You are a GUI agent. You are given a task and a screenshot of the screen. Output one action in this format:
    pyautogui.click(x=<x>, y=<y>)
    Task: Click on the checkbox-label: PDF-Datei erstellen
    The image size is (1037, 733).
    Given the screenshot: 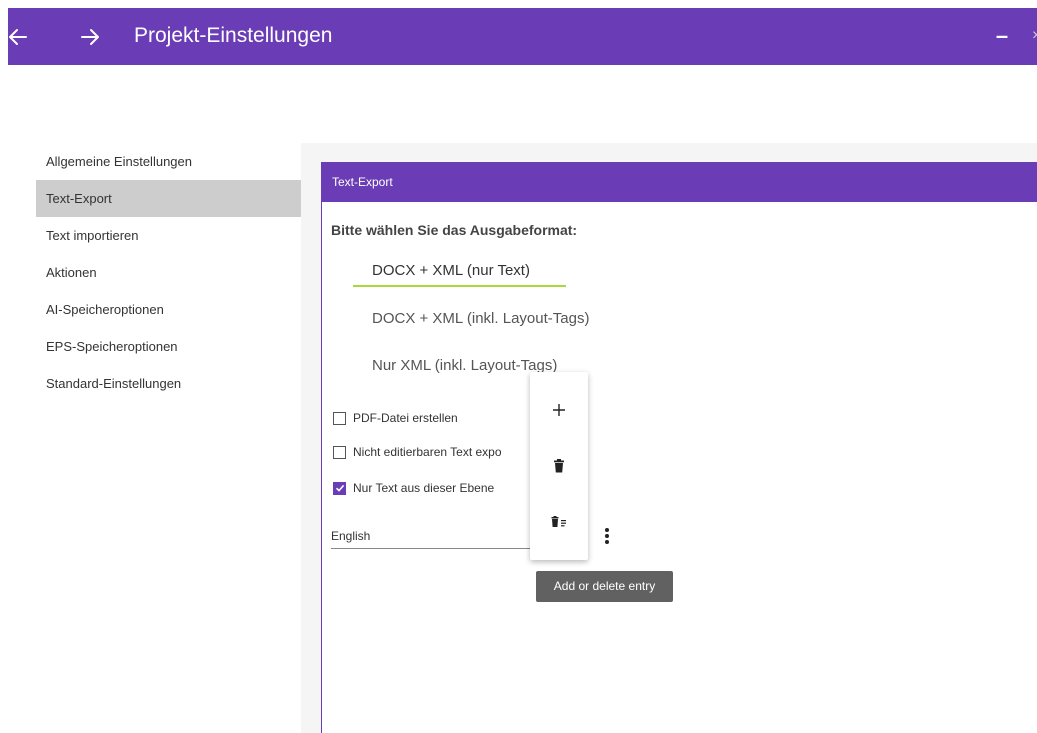 What is the action you would take?
    pyautogui.click(x=405, y=418)
    